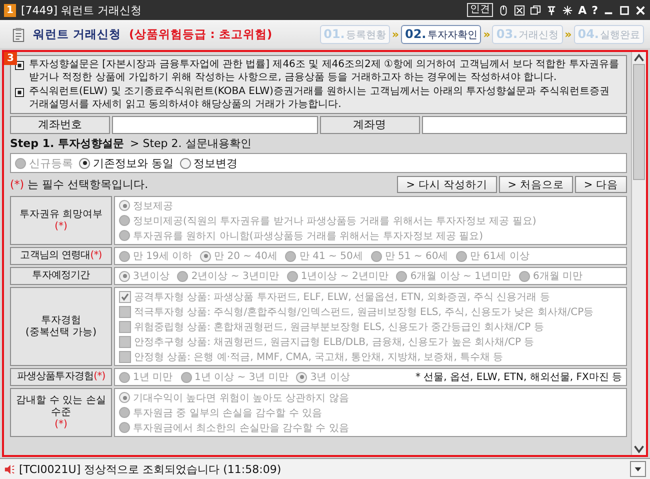 The width and height of the screenshot is (650, 479). Describe the element at coordinates (535, 184) in the screenshot. I see `action-button: > 처음으로` at that location.